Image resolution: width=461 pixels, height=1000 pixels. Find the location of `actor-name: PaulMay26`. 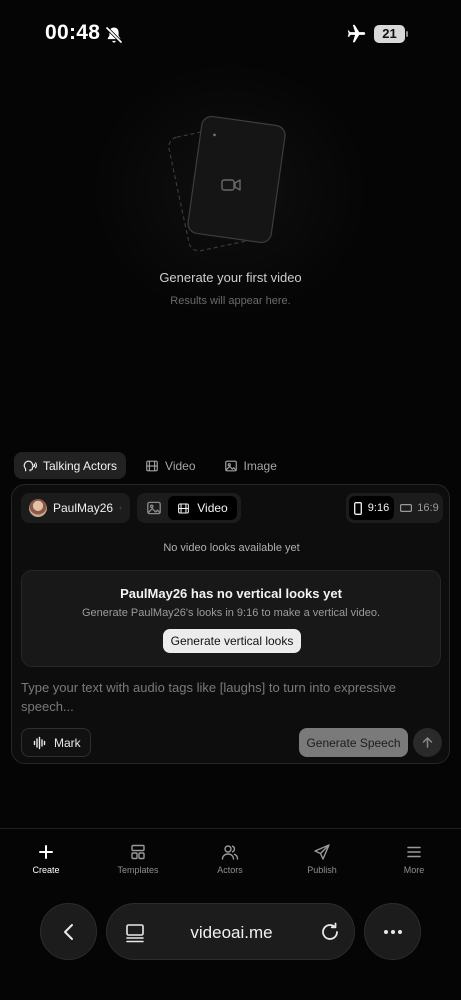

actor-name: PaulMay26 is located at coordinates (83, 508).